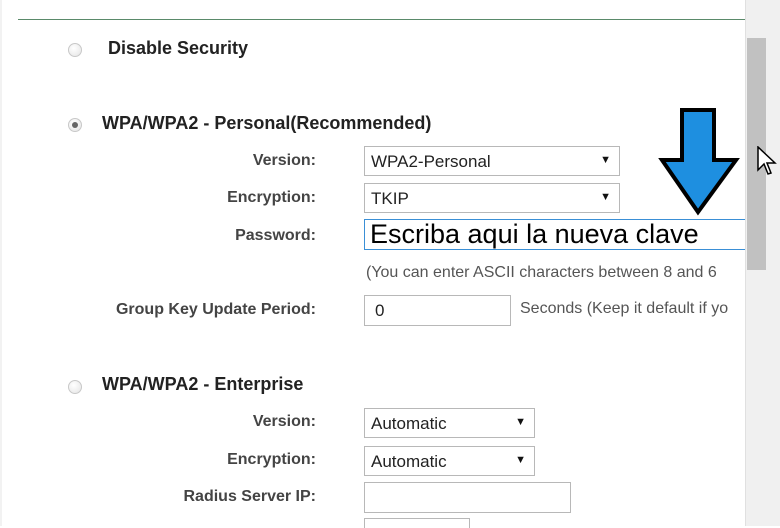 The width and height of the screenshot is (780, 528). What do you see at coordinates (449, 423) in the screenshot?
I see `enterprise-version-select: Automatic ▼` at bounding box center [449, 423].